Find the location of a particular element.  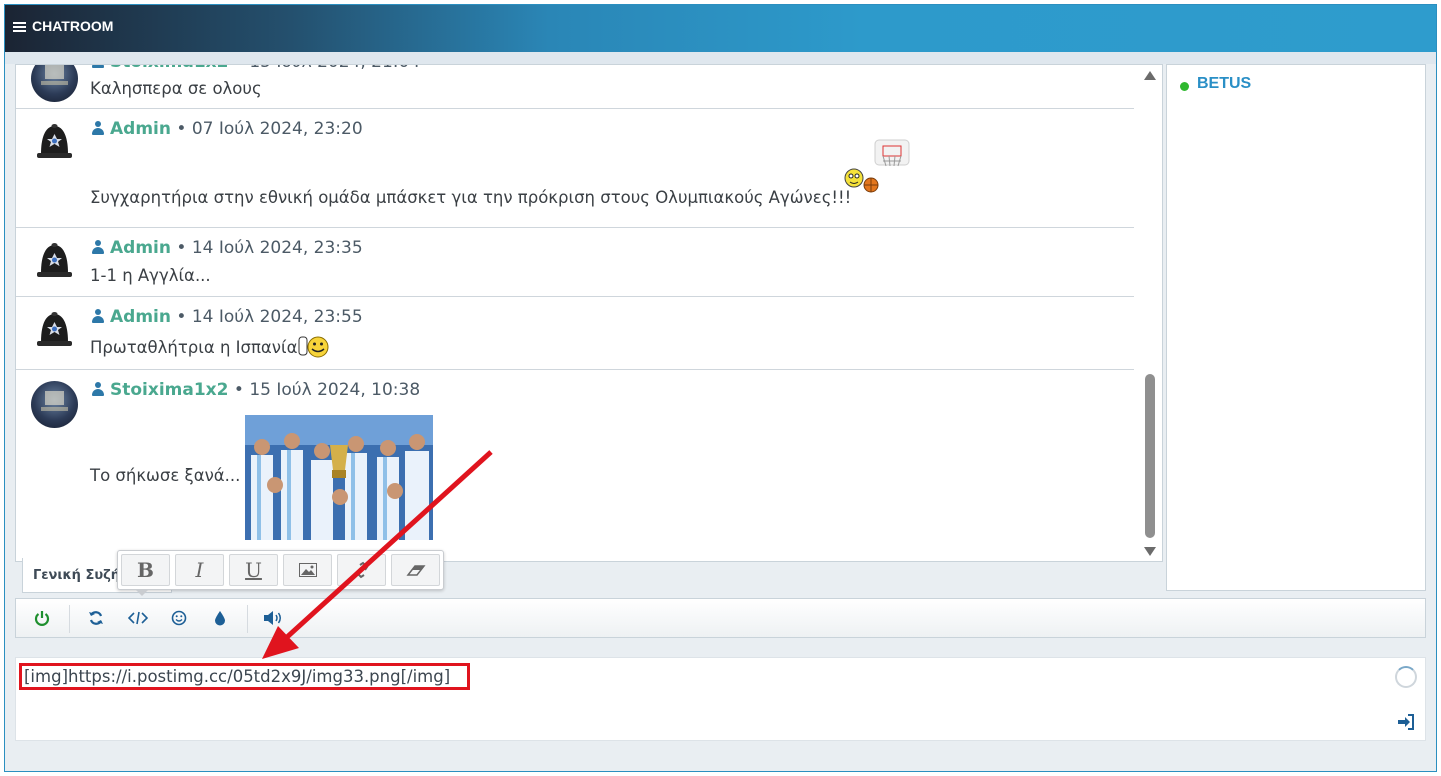

message-timestamp: • 07 Ιούλ 2024, 23:20 is located at coordinates (269, 129).